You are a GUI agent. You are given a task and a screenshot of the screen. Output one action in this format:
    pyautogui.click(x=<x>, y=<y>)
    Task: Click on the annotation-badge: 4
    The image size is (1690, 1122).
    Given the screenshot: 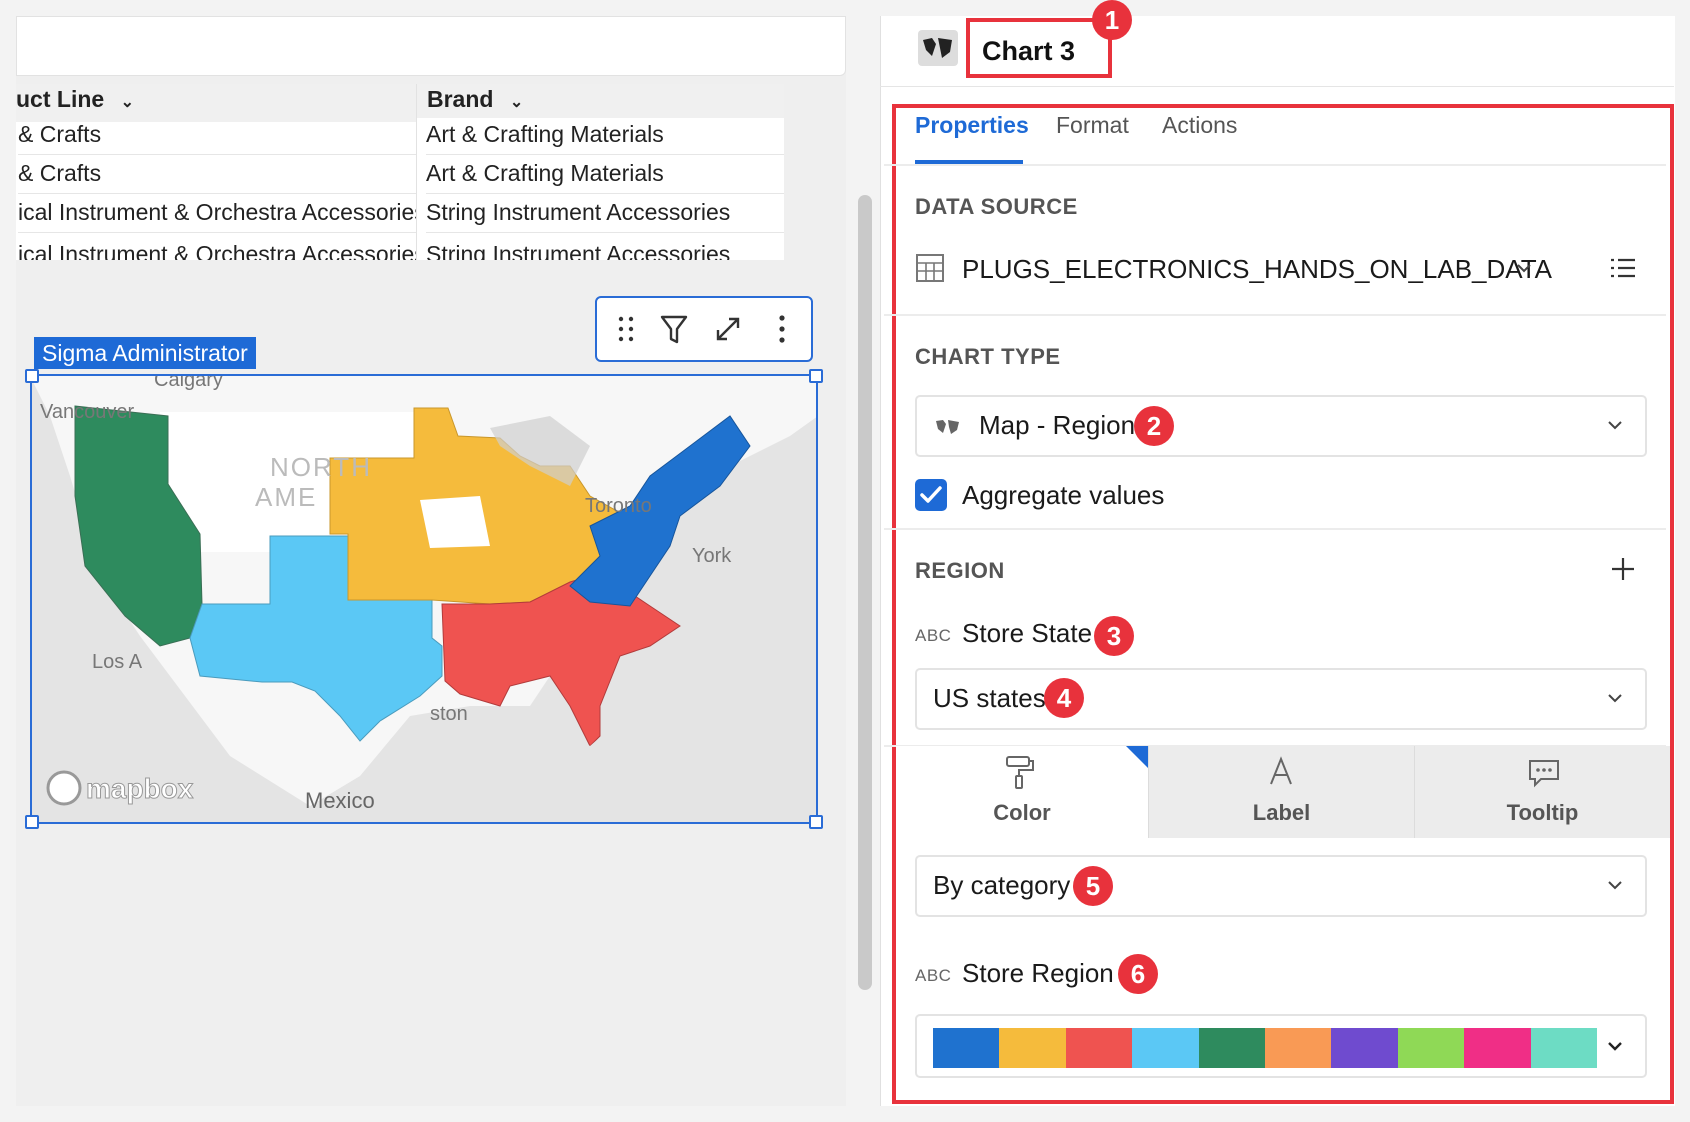 What is the action you would take?
    pyautogui.click(x=1064, y=698)
    